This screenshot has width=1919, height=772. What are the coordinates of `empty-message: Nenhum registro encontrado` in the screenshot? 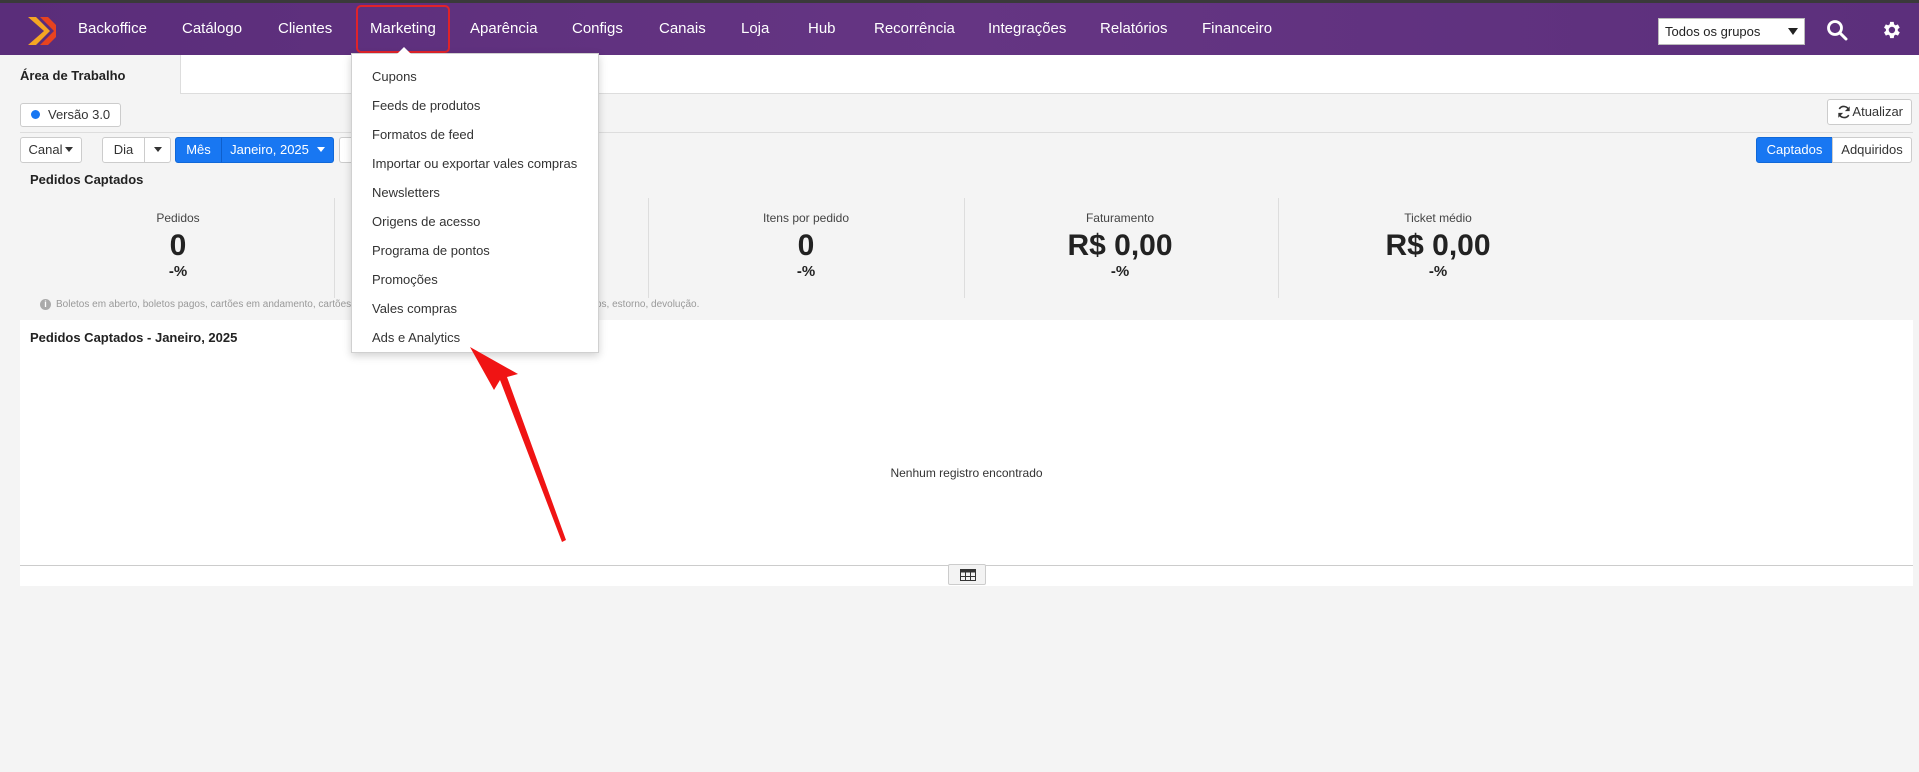 It's located at (966, 473).